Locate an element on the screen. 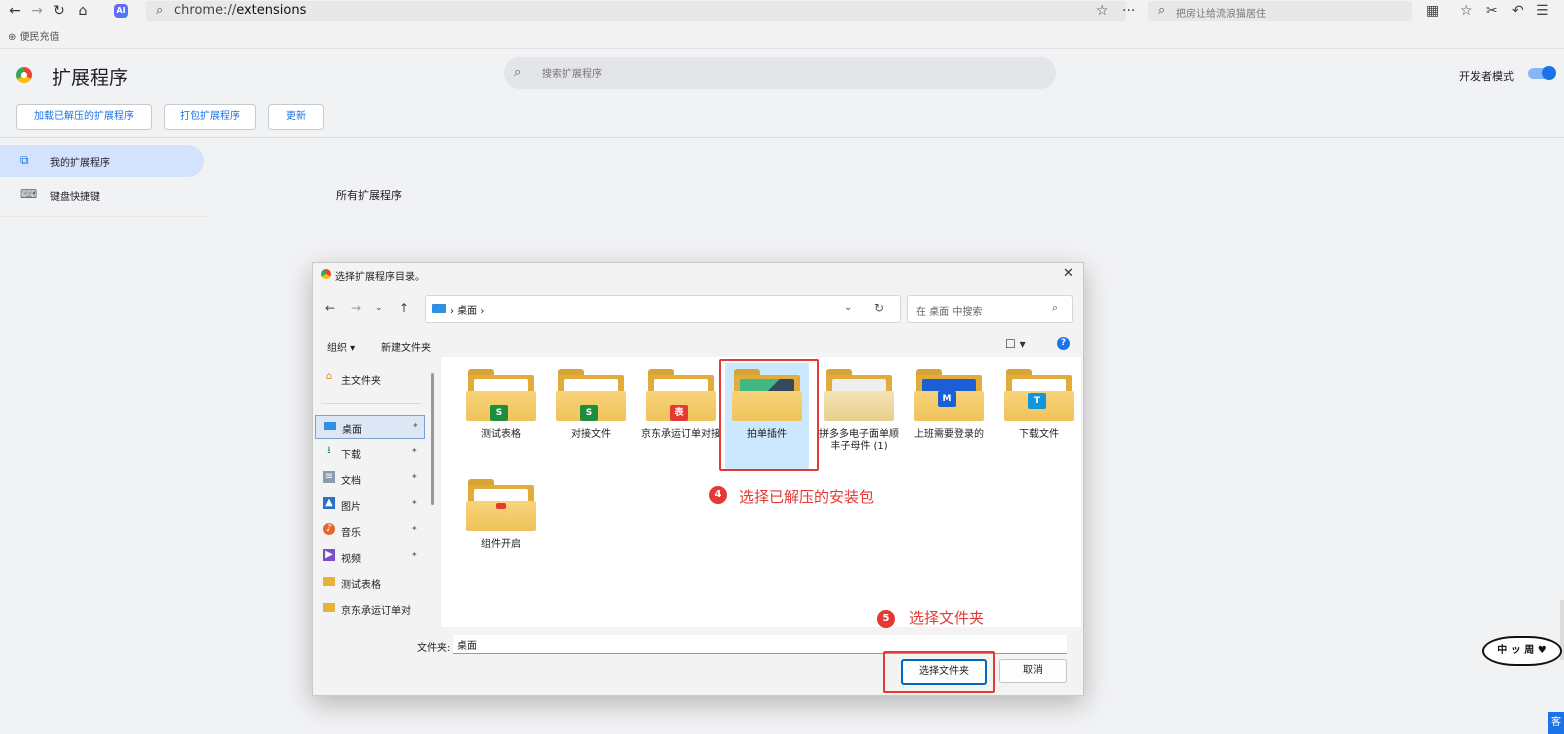  puzzle-icon: ⧉ is located at coordinates (24, 160).